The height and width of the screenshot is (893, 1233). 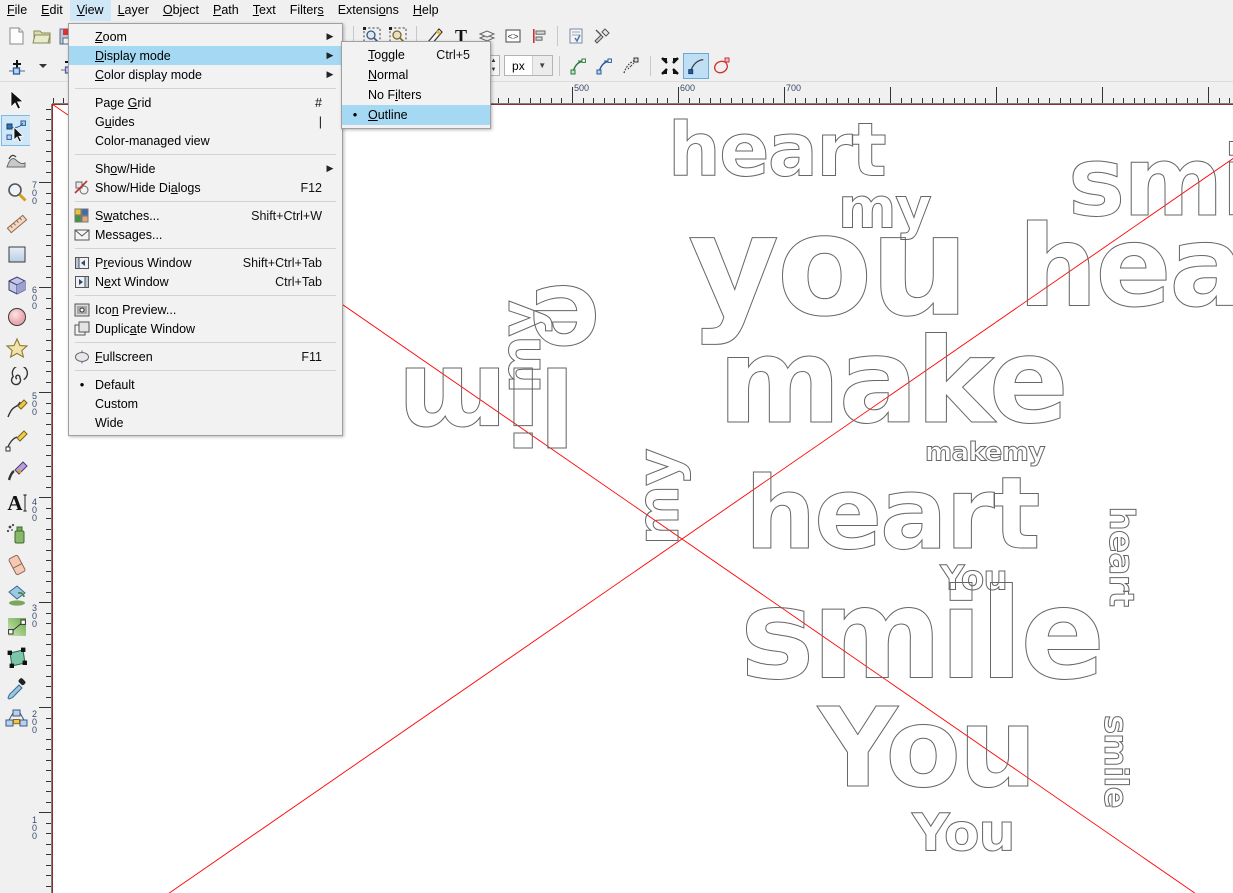 I want to click on star-tool, so click(x=16, y=347).